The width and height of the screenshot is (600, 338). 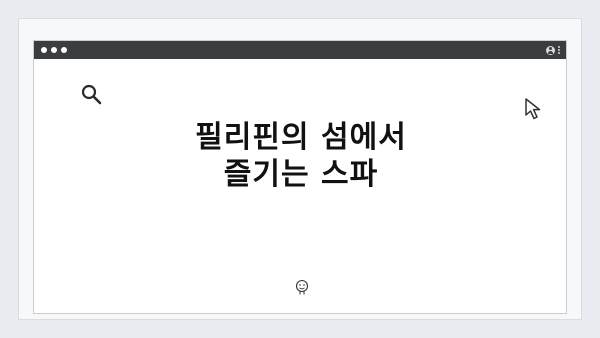 What do you see at coordinates (301, 137) in the screenshot?
I see `headline-line-1: 필리핀의 섬에서` at bounding box center [301, 137].